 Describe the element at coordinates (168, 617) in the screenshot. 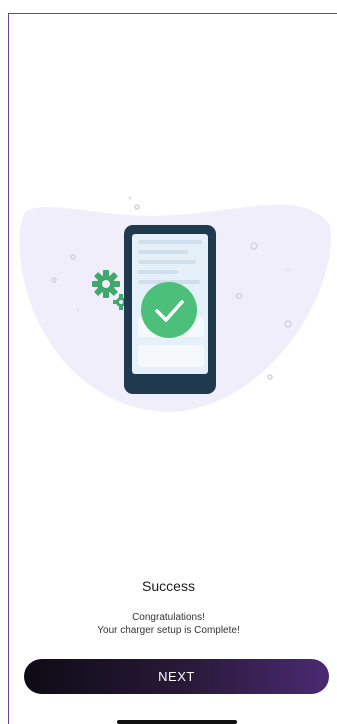

I see `message-line-1: Congratulations!` at that location.